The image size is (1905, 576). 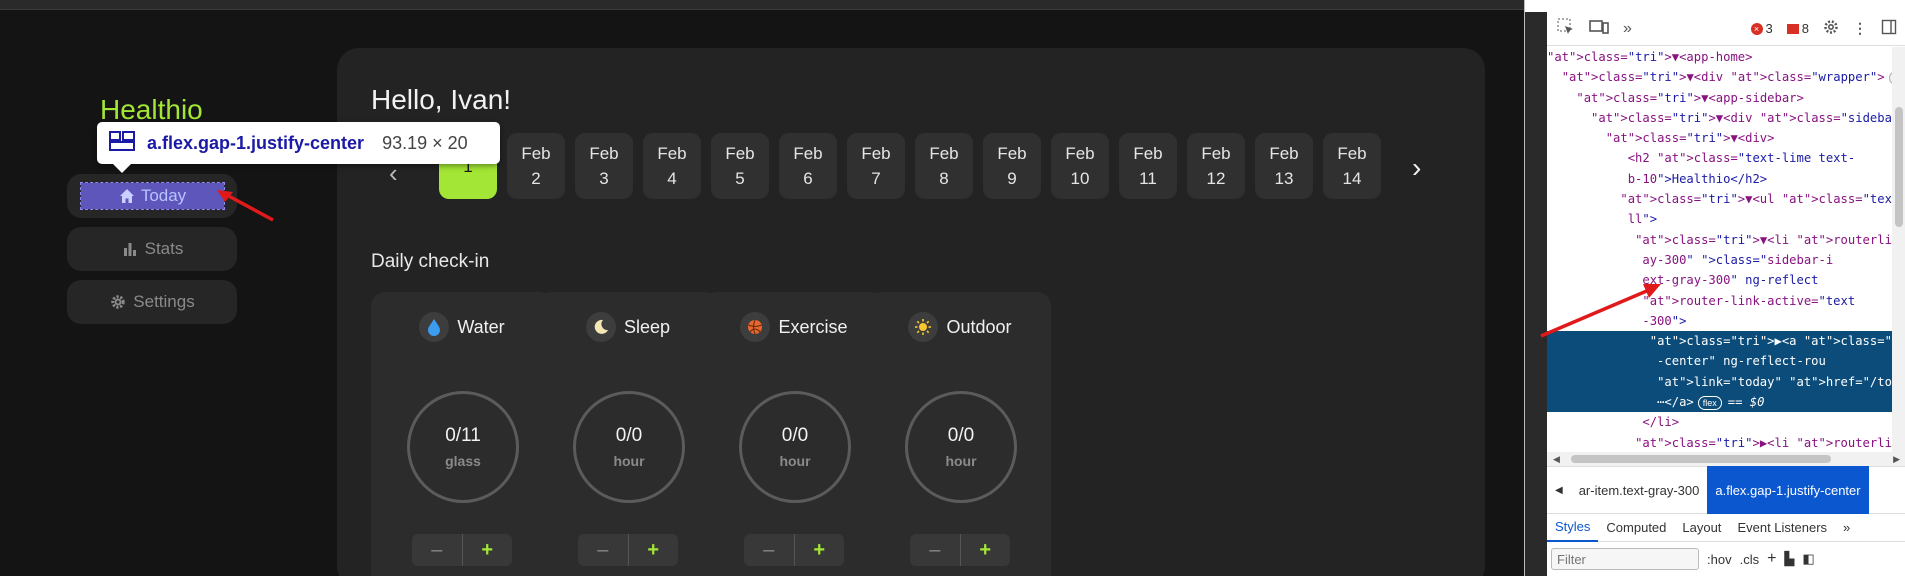 What do you see at coordinates (1599, 28) in the screenshot?
I see `device-toolbar-icon` at bounding box center [1599, 28].